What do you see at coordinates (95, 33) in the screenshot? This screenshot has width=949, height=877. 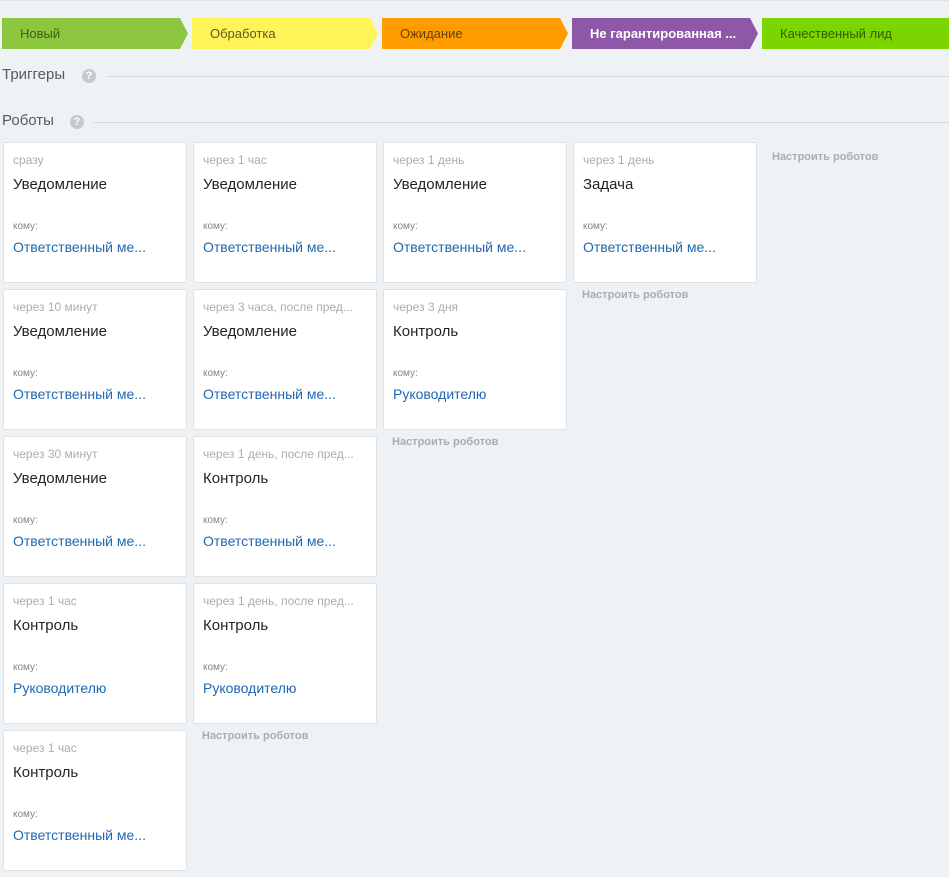 I see `stage-new: Новый` at bounding box center [95, 33].